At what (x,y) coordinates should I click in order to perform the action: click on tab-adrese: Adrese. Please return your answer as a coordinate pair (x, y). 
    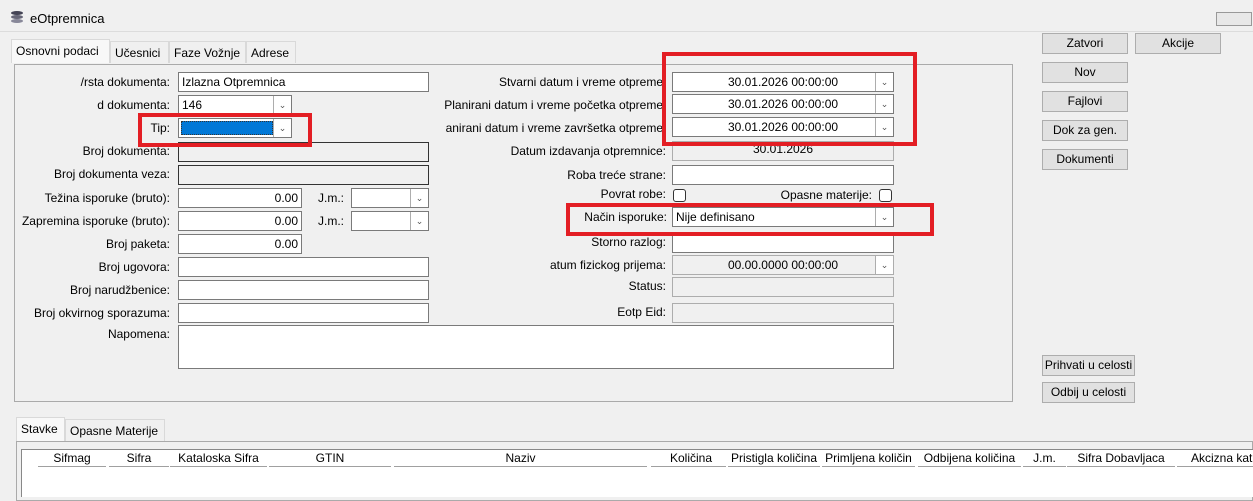
    Looking at the image, I should click on (271, 52).